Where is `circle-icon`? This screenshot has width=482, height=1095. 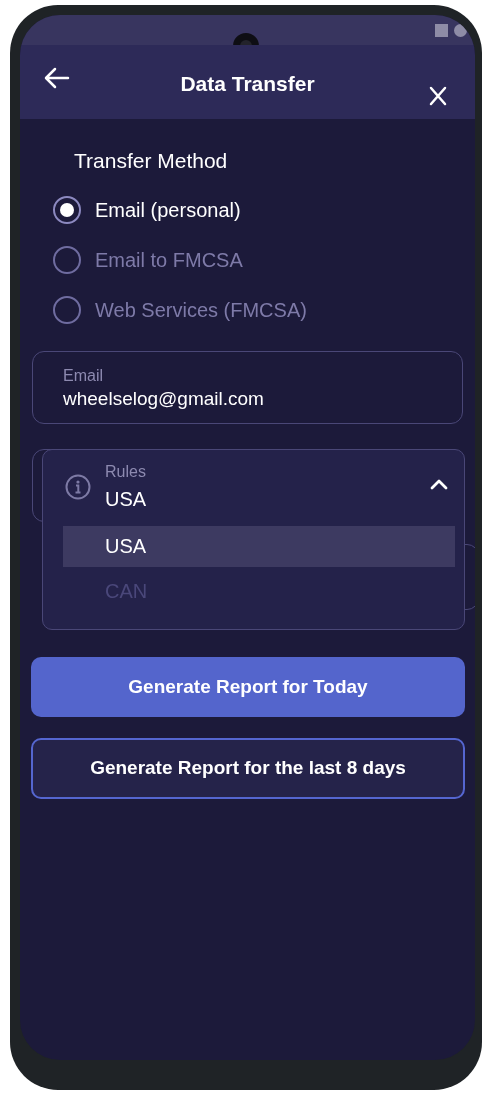 circle-icon is located at coordinates (460, 30).